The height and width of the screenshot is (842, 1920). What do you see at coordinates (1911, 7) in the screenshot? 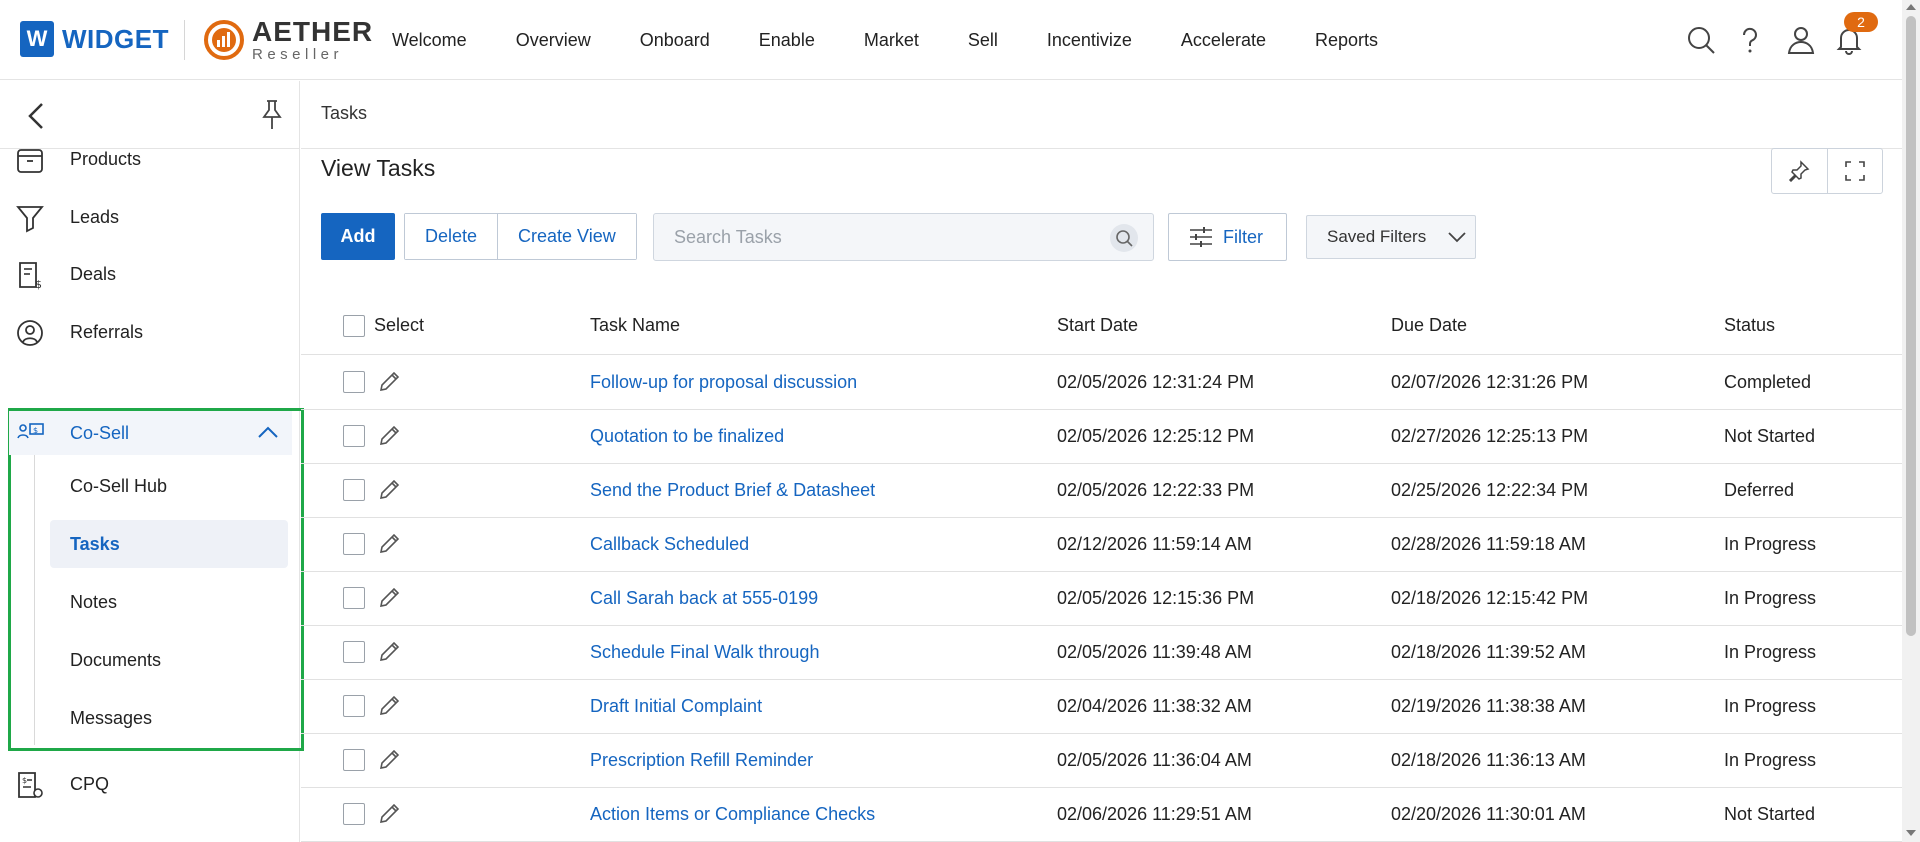
I see `scroll-up-arrow` at bounding box center [1911, 7].